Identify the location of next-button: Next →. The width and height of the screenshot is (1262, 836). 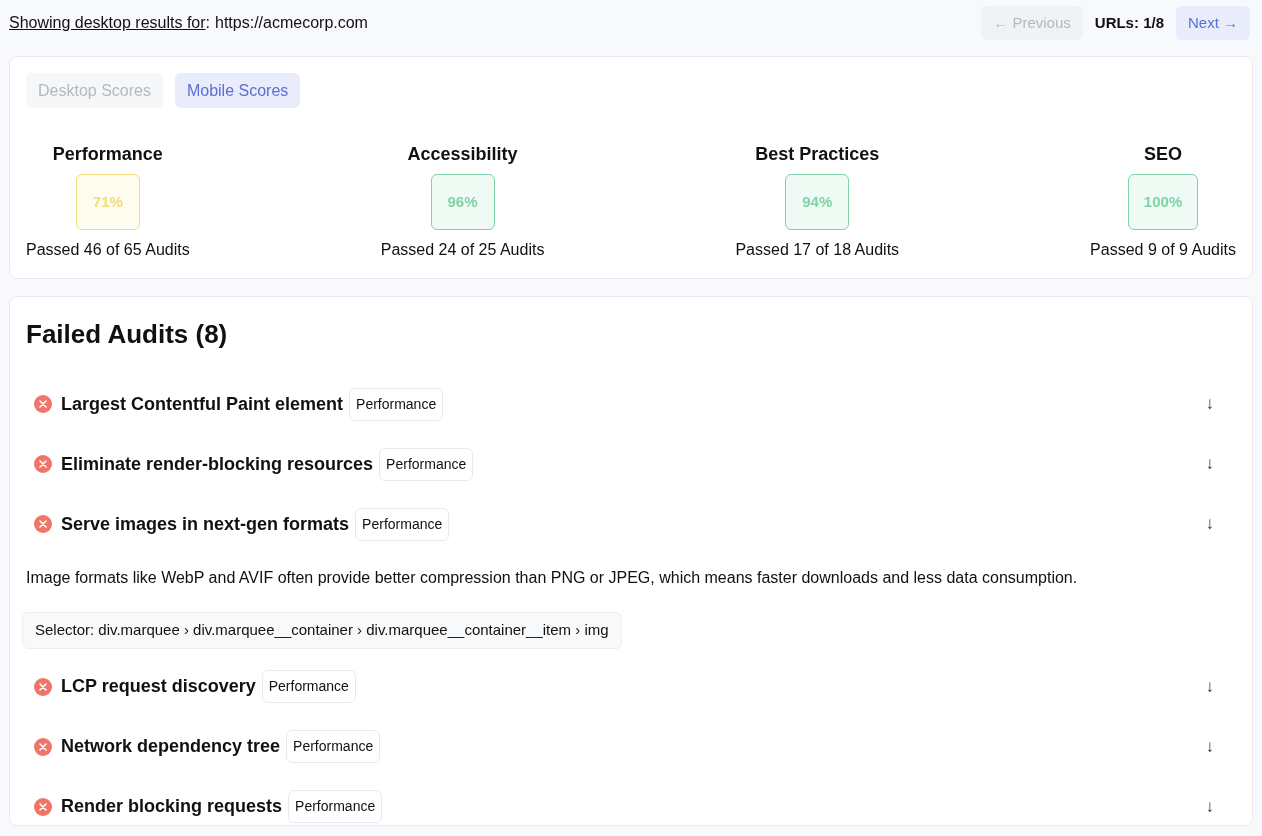
(1213, 23).